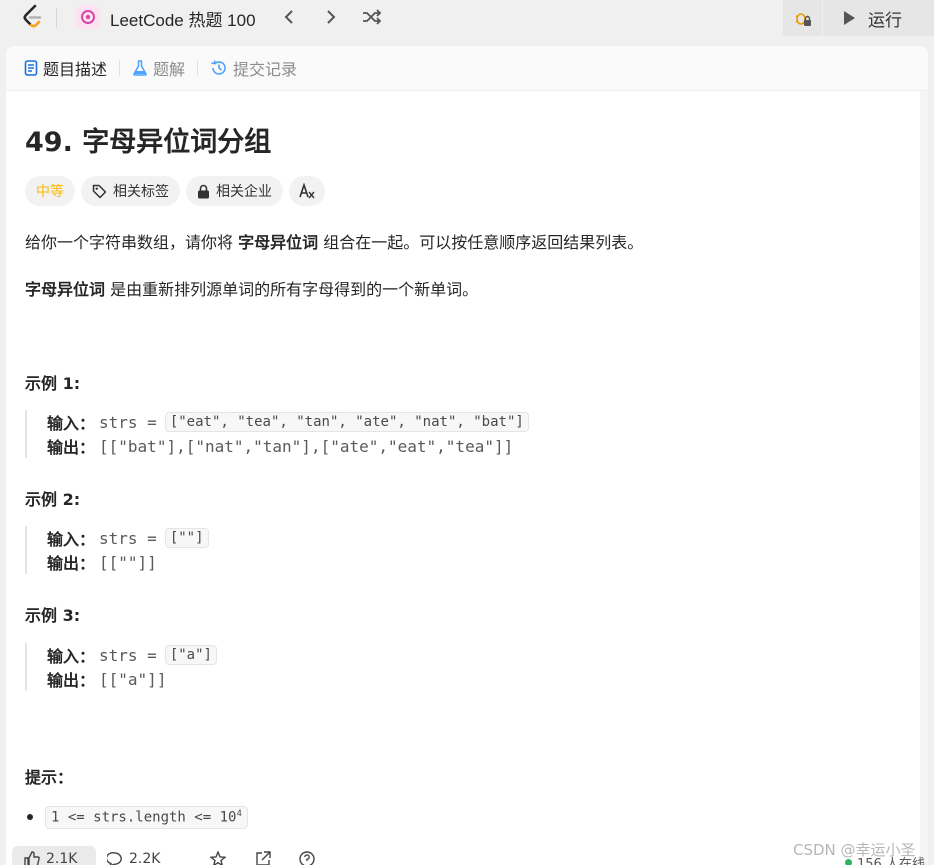  I want to click on like-button: 2.1K, so click(54, 855).